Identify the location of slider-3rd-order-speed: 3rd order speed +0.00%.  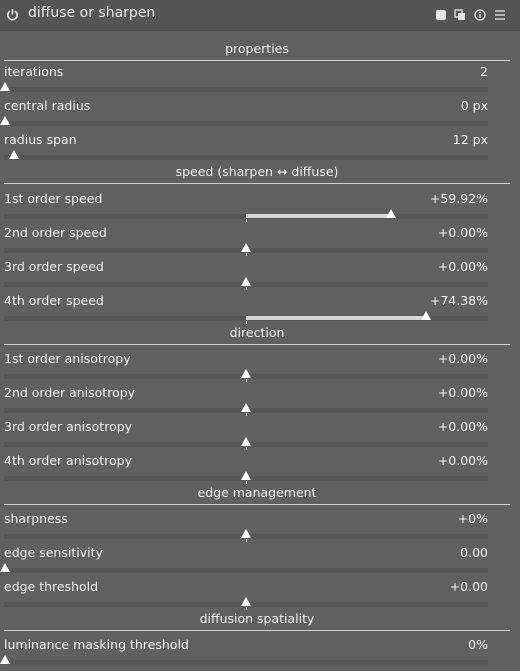
(260, 276).